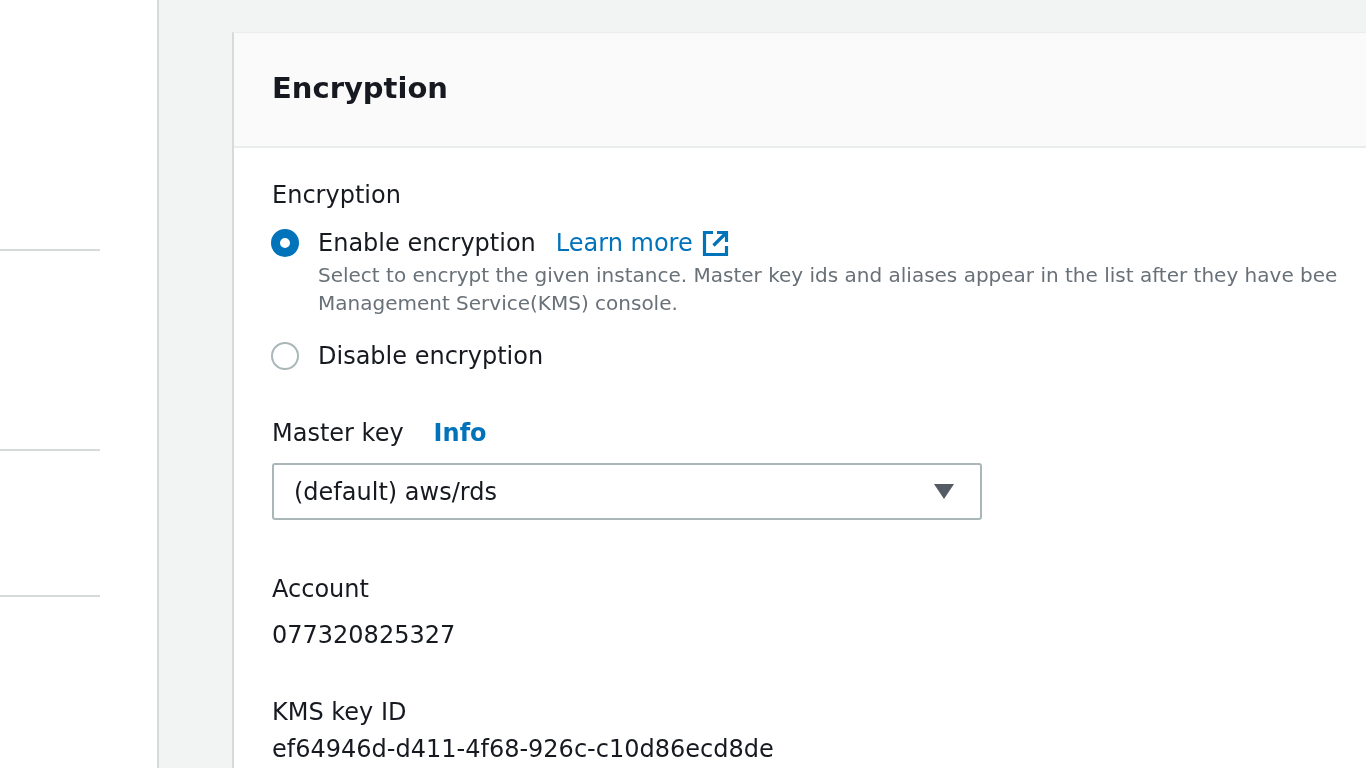  What do you see at coordinates (627, 491) in the screenshot?
I see `master-key-select: (default) aws/rds` at bounding box center [627, 491].